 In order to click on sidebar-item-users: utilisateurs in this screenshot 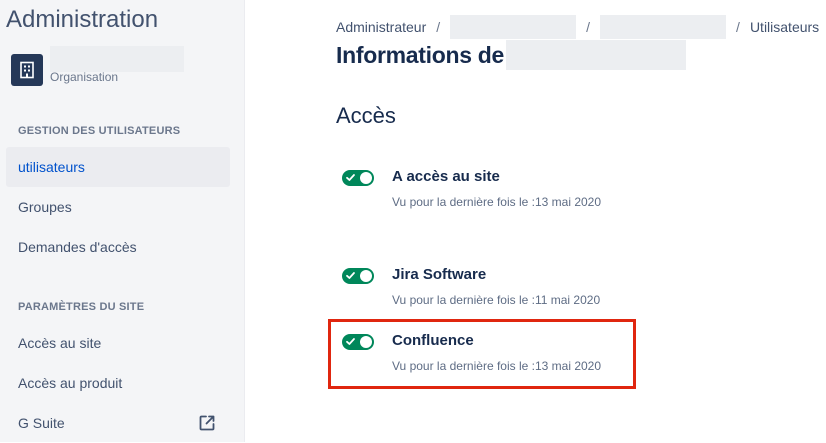, I will do `click(118, 167)`.